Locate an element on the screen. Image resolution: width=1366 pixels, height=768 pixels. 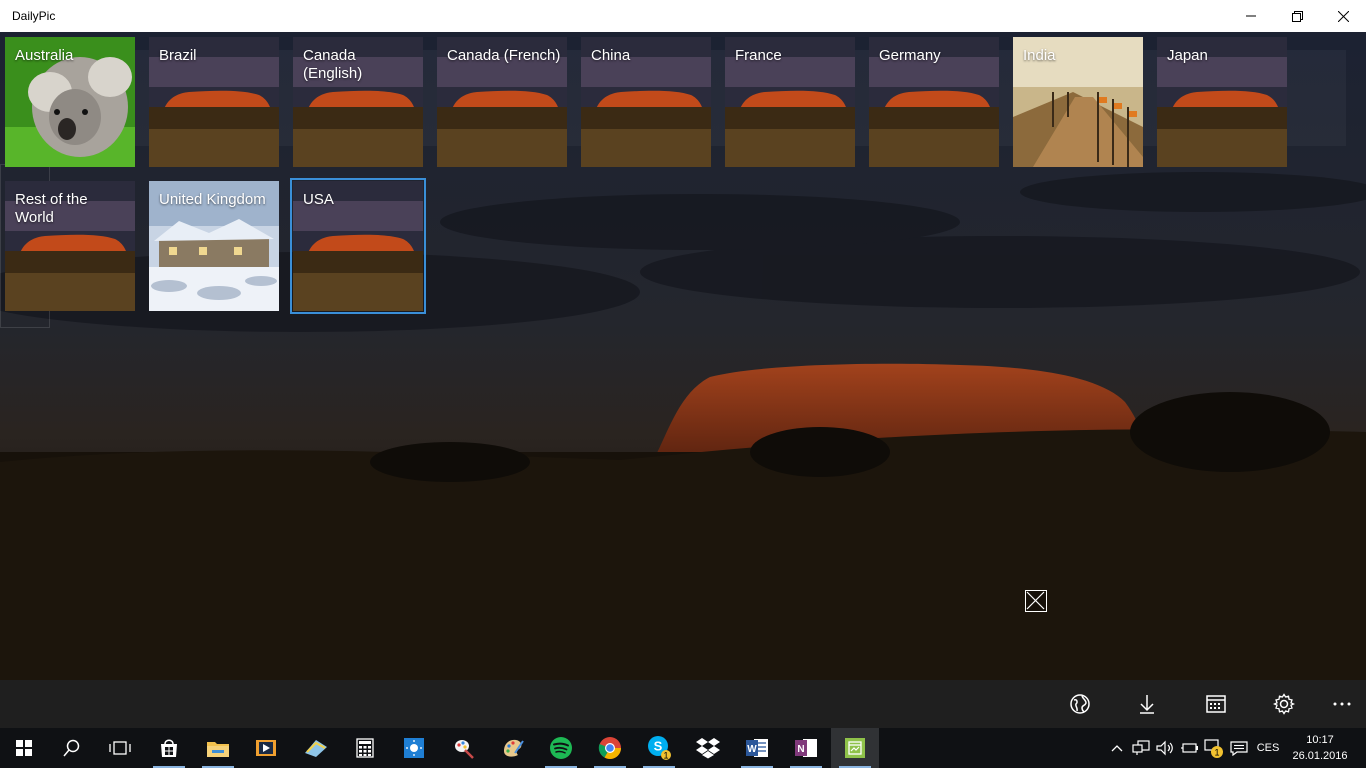
fresh-paint-icon is located at coordinates (514, 748).